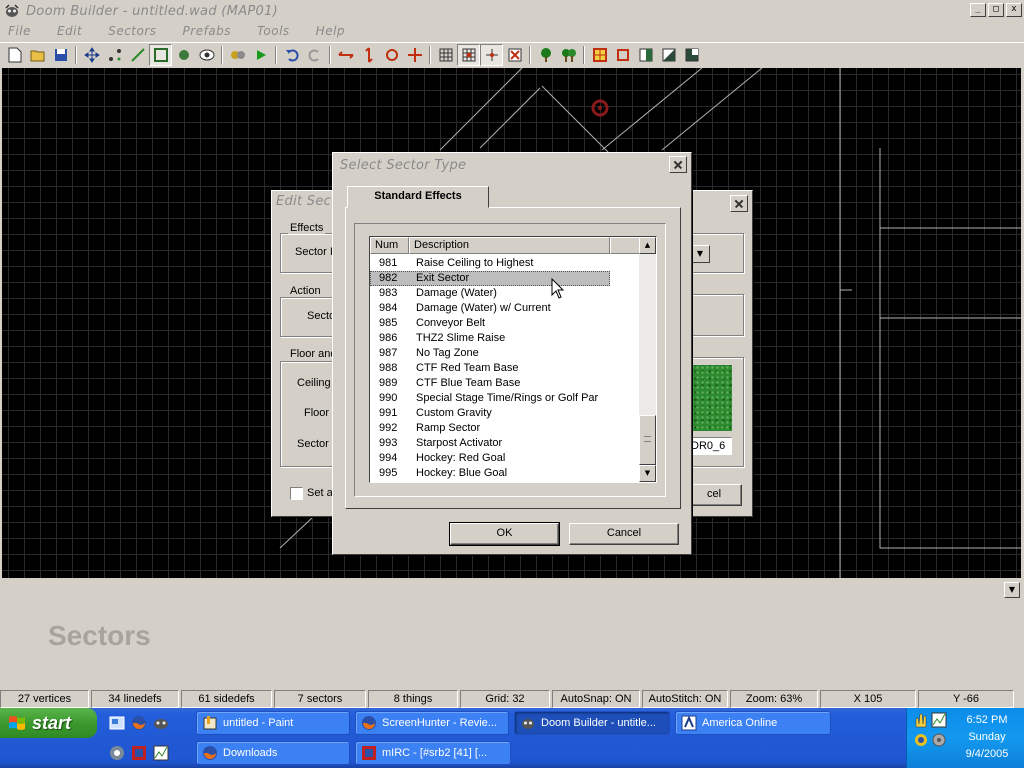 The image size is (1024, 768). Describe the element at coordinates (505, 428) in the screenshot. I see `list-item: 992 Ramp Sector` at that location.